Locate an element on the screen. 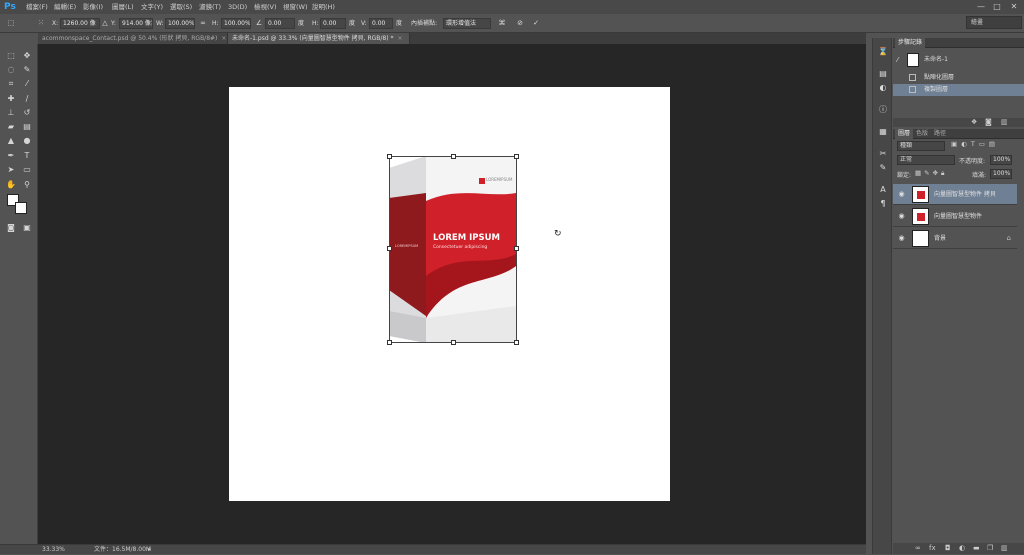  workspace-select: 繪畫 is located at coordinates (994, 22).